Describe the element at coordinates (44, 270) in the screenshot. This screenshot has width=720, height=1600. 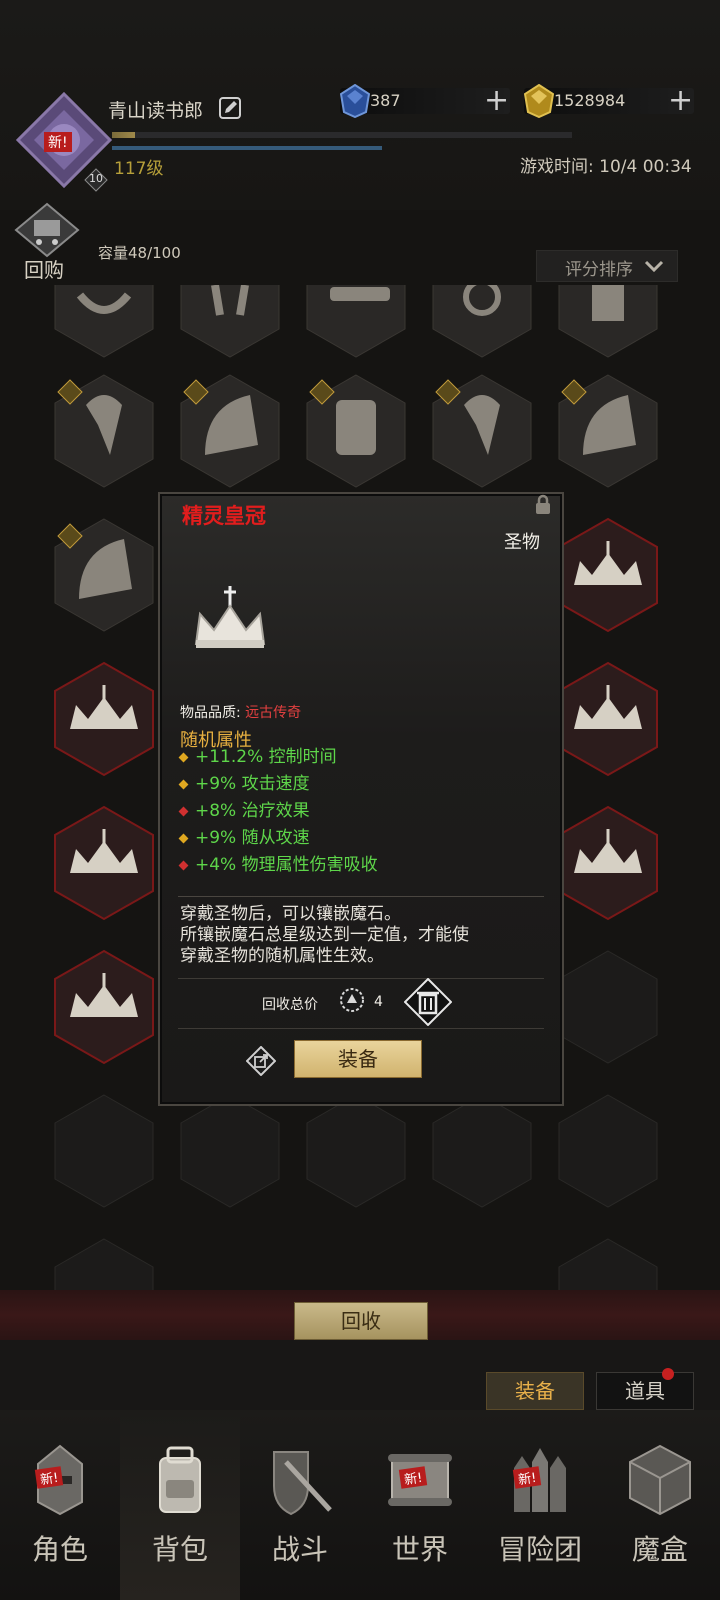
I see `buyback-label: 回购` at that location.